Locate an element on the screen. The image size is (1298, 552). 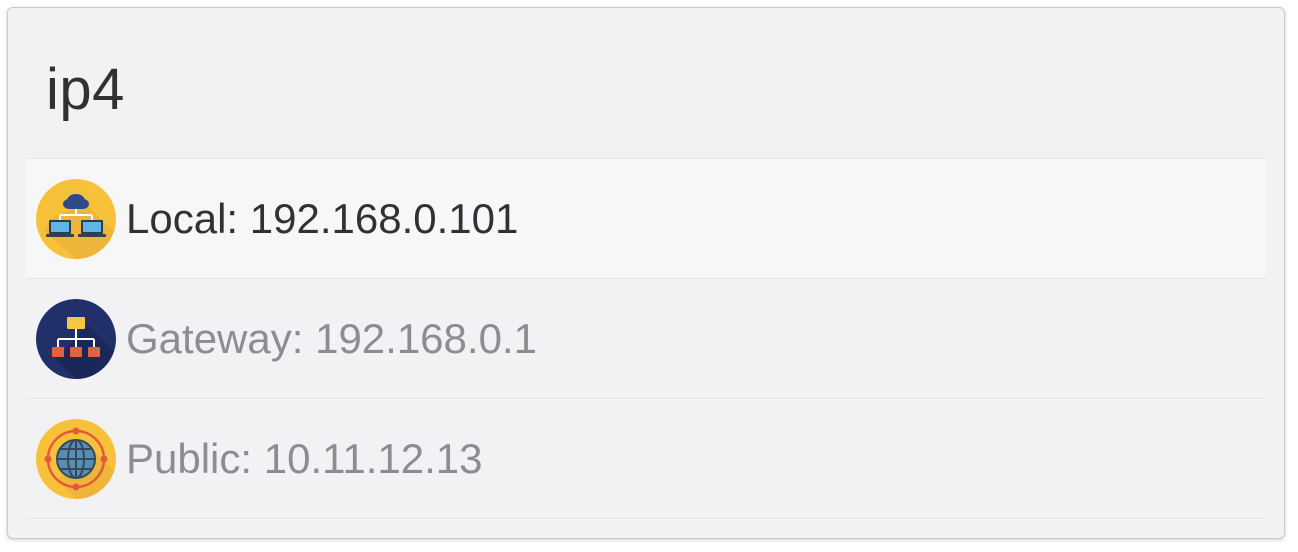
globe-icon is located at coordinates (76, 458).